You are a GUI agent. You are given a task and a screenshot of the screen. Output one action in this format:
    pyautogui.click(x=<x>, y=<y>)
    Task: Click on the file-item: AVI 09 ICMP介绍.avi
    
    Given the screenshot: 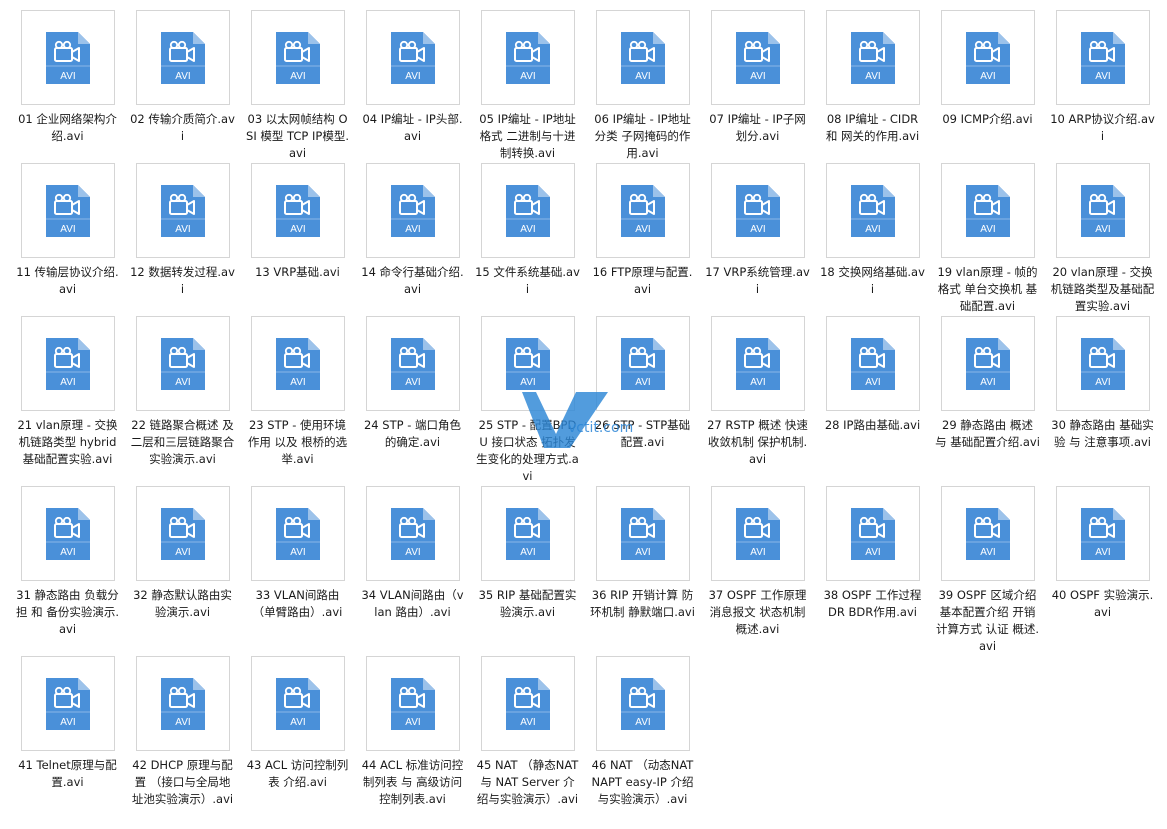 What is the action you would take?
    pyautogui.click(x=987, y=86)
    